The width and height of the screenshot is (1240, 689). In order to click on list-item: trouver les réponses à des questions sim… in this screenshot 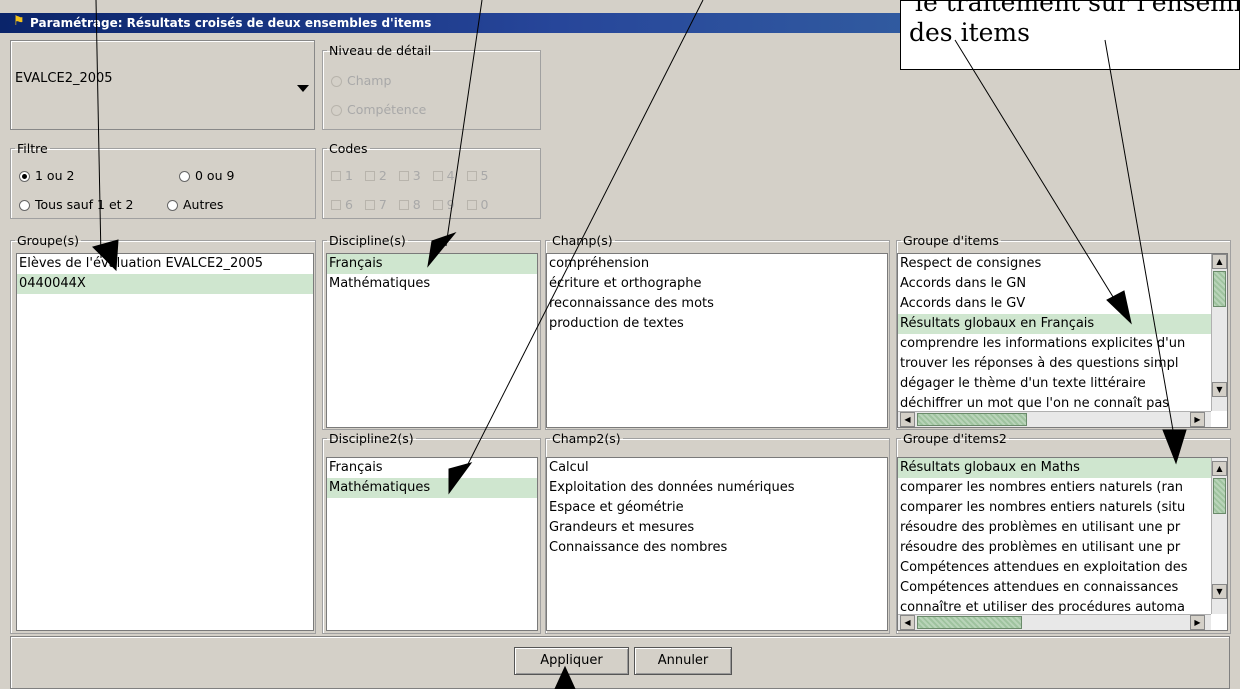, I will do `click(1062, 364)`.